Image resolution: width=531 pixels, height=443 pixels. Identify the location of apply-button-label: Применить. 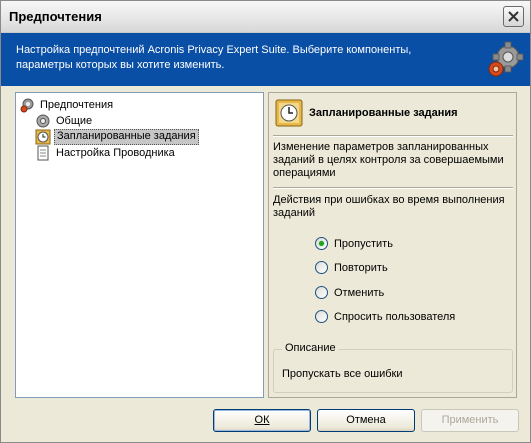
(470, 420).